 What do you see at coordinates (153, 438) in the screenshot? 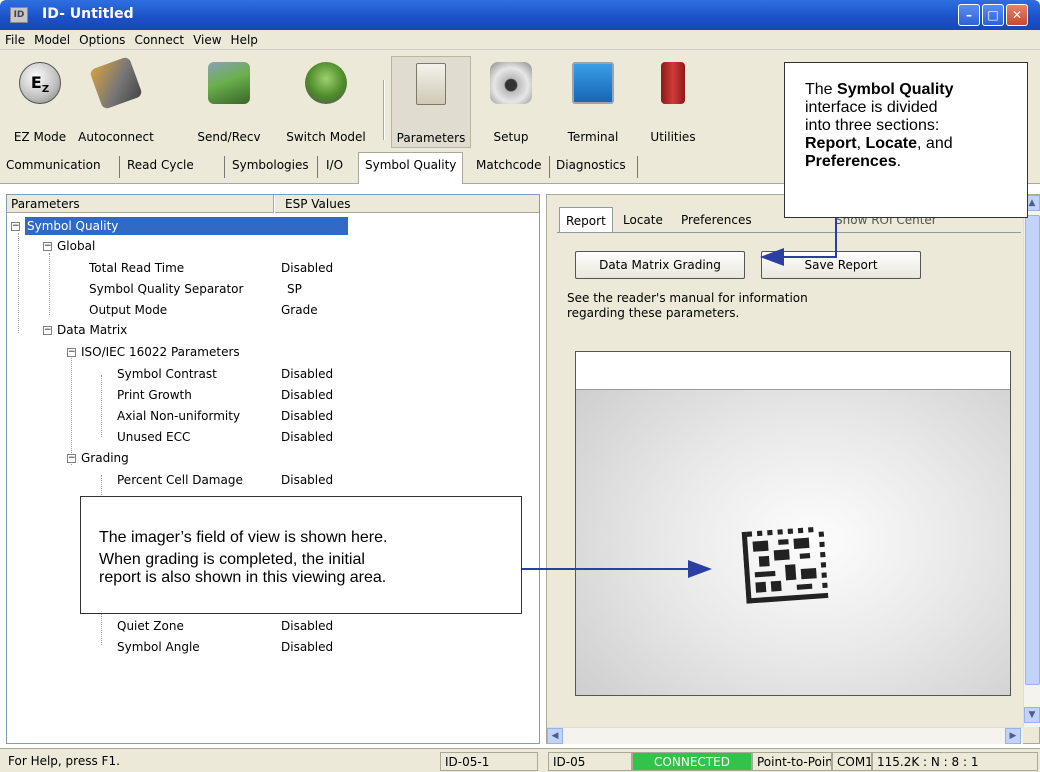
I see `tree-leaf-unused-ecc: Unused ECC` at bounding box center [153, 438].